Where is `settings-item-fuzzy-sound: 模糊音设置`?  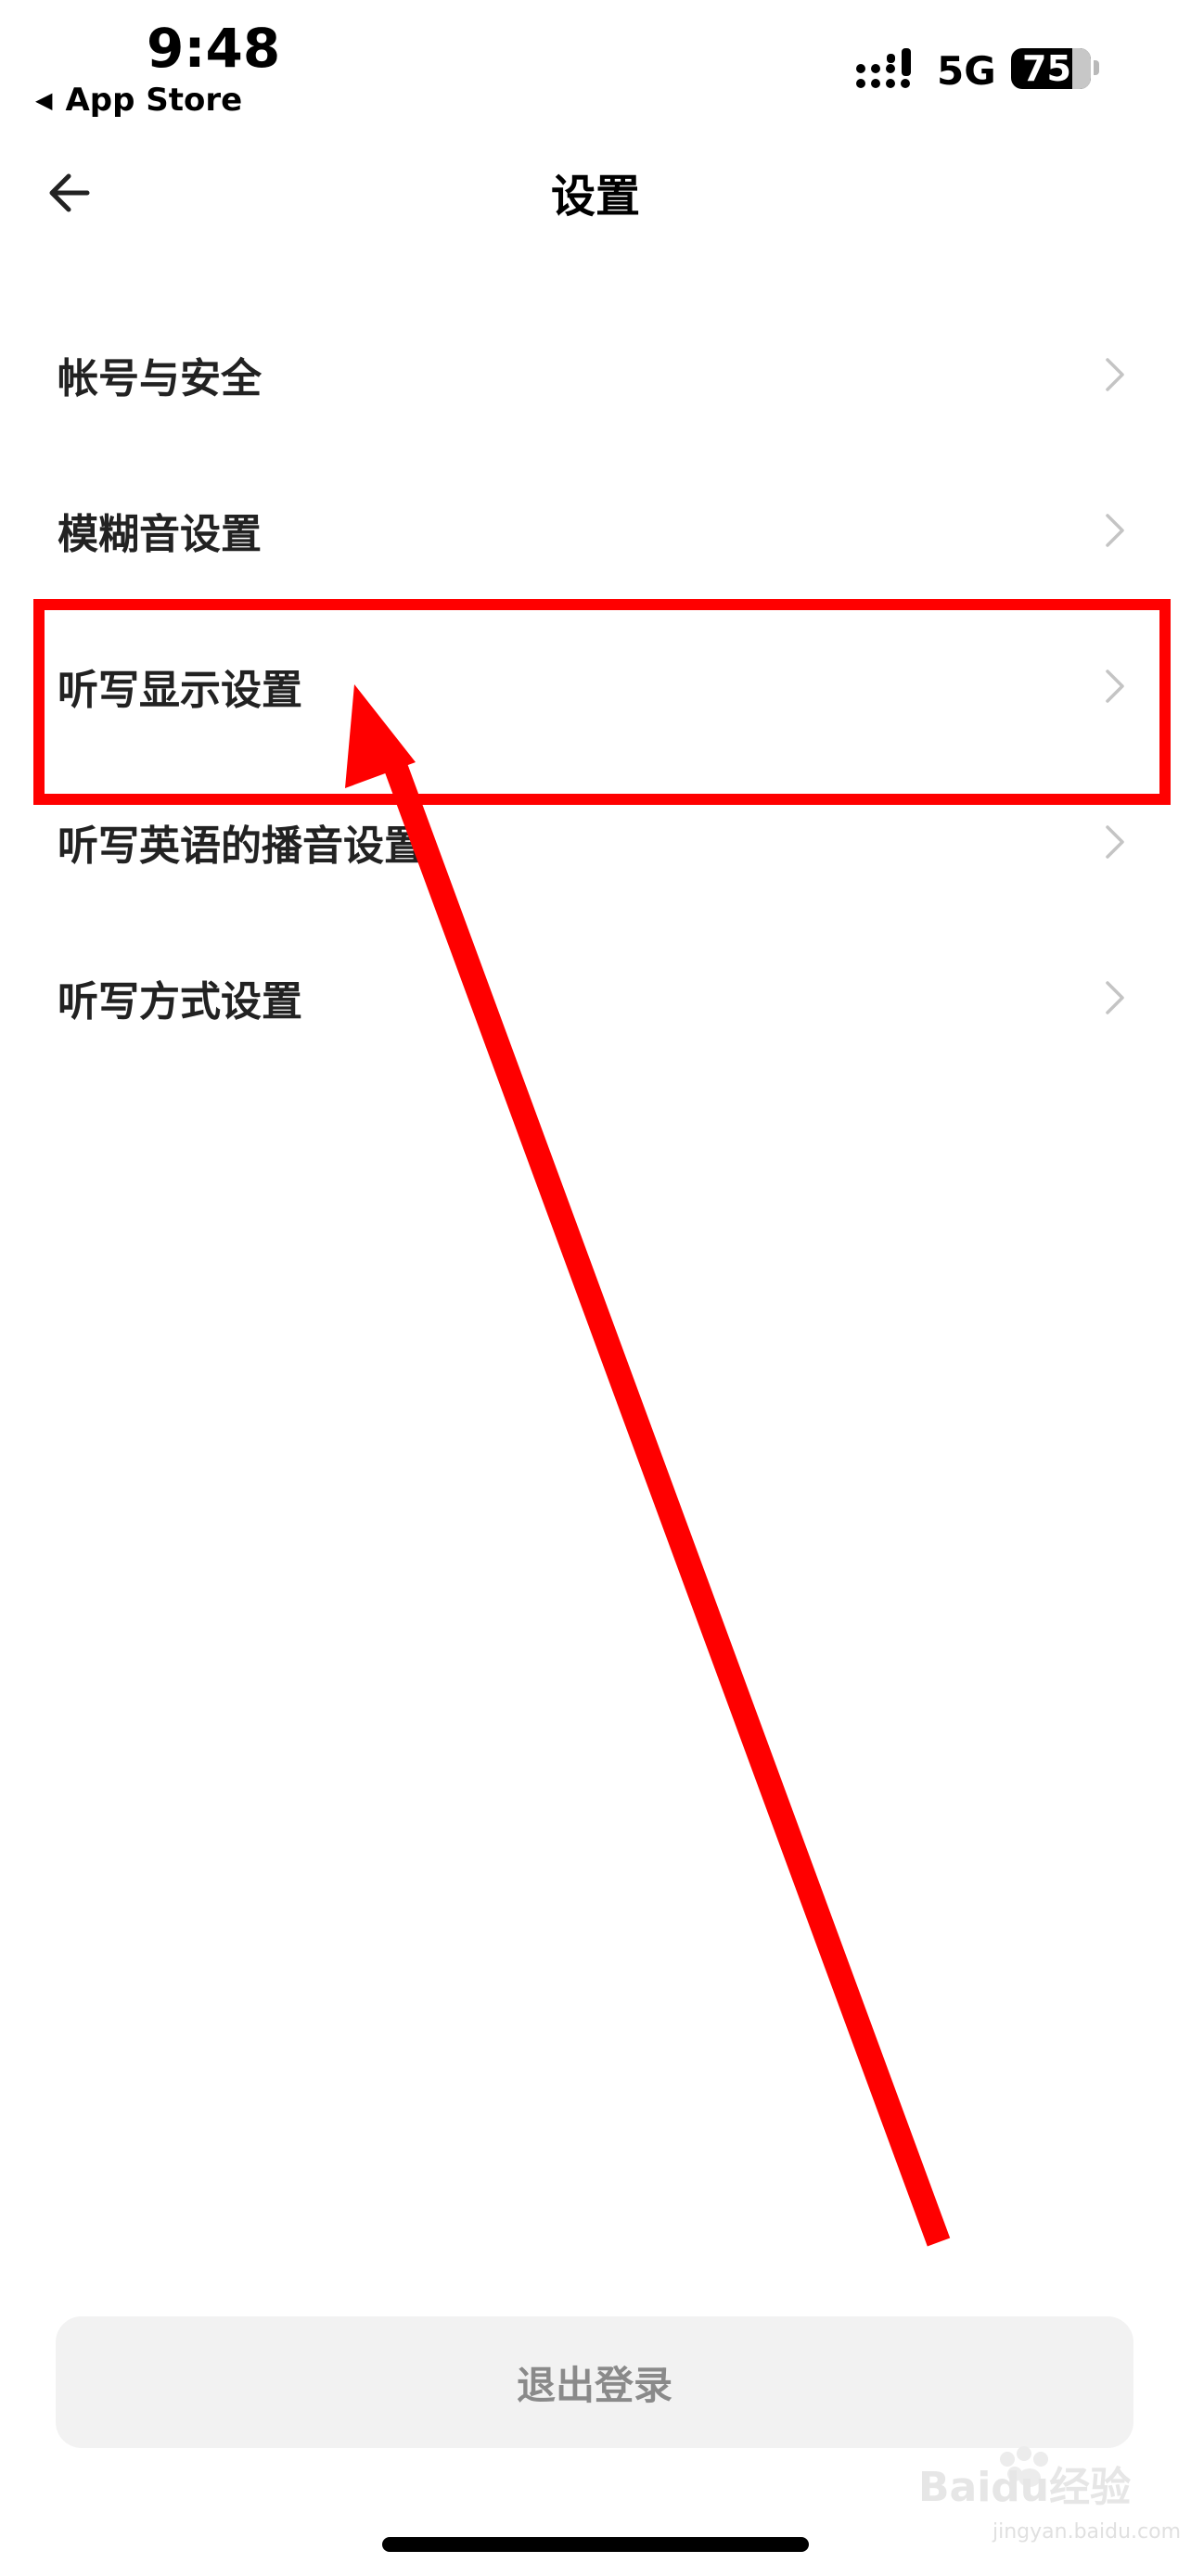
settings-item-fuzzy-sound: 模糊音设置 is located at coordinates (595, 531).